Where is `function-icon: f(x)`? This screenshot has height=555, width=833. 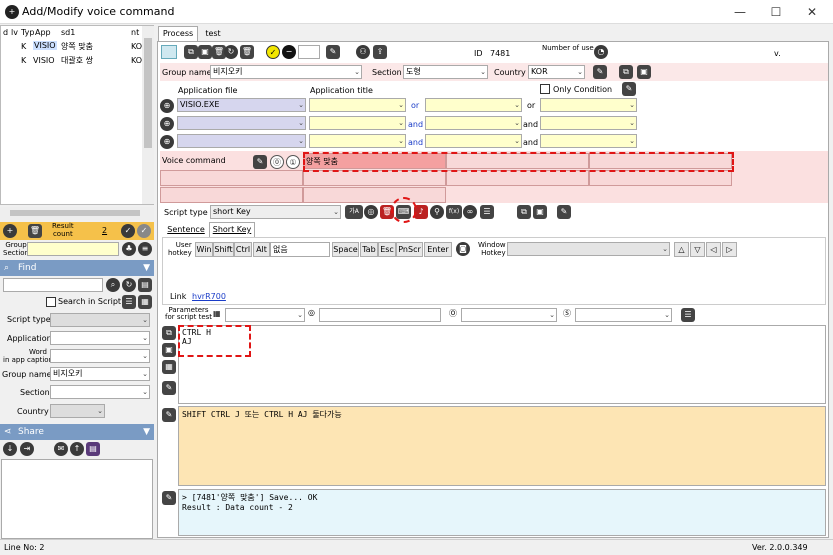
function-icon: f(x) is located at coordinates (454, 212).